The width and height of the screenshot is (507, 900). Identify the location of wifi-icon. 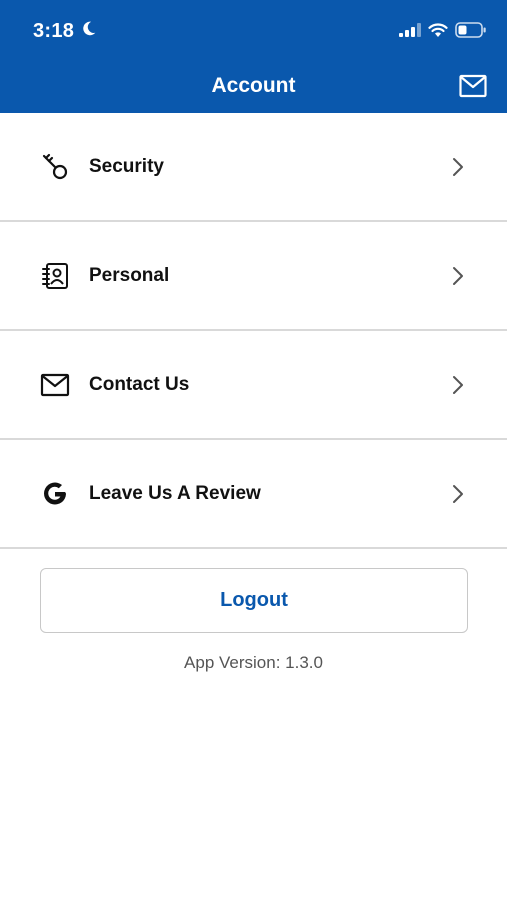
(438, 32).